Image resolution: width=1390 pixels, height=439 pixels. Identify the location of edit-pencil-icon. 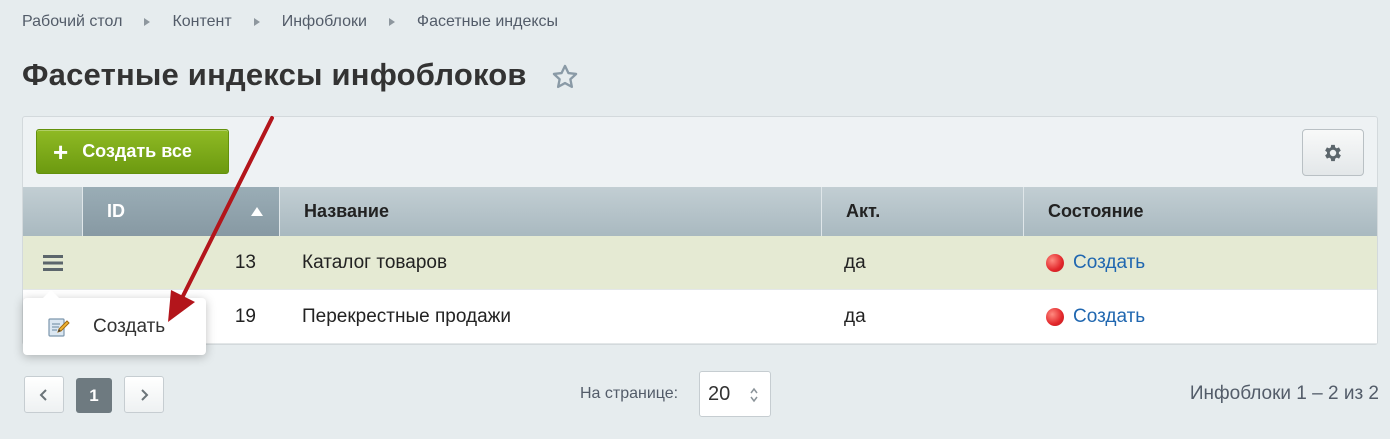
(59, 327).